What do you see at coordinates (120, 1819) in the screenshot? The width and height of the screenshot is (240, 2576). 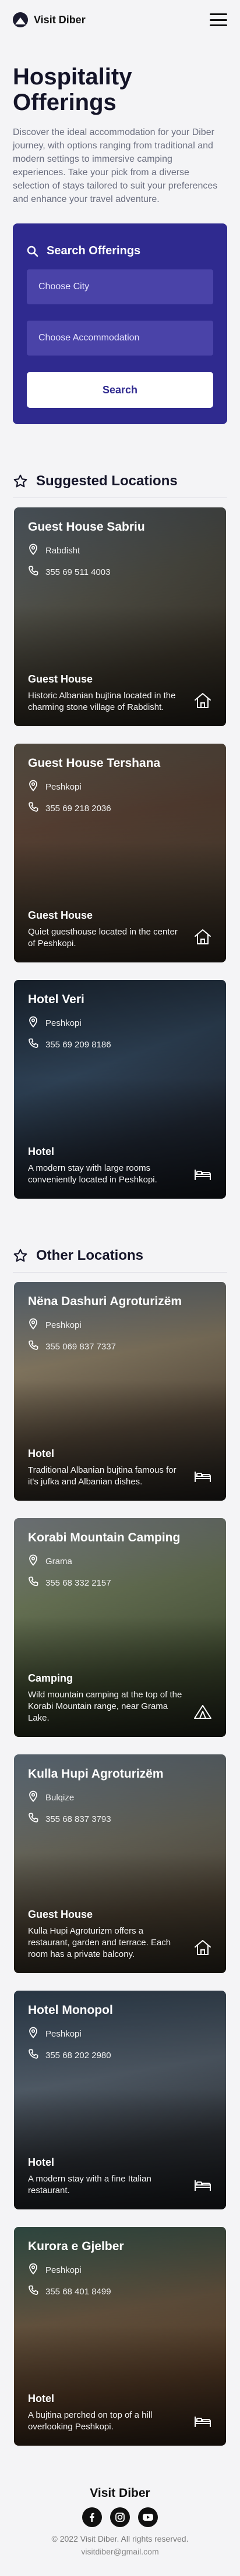 I see `location-phone-row: 355 68 837 3793` at bounding box center [120, 1819].